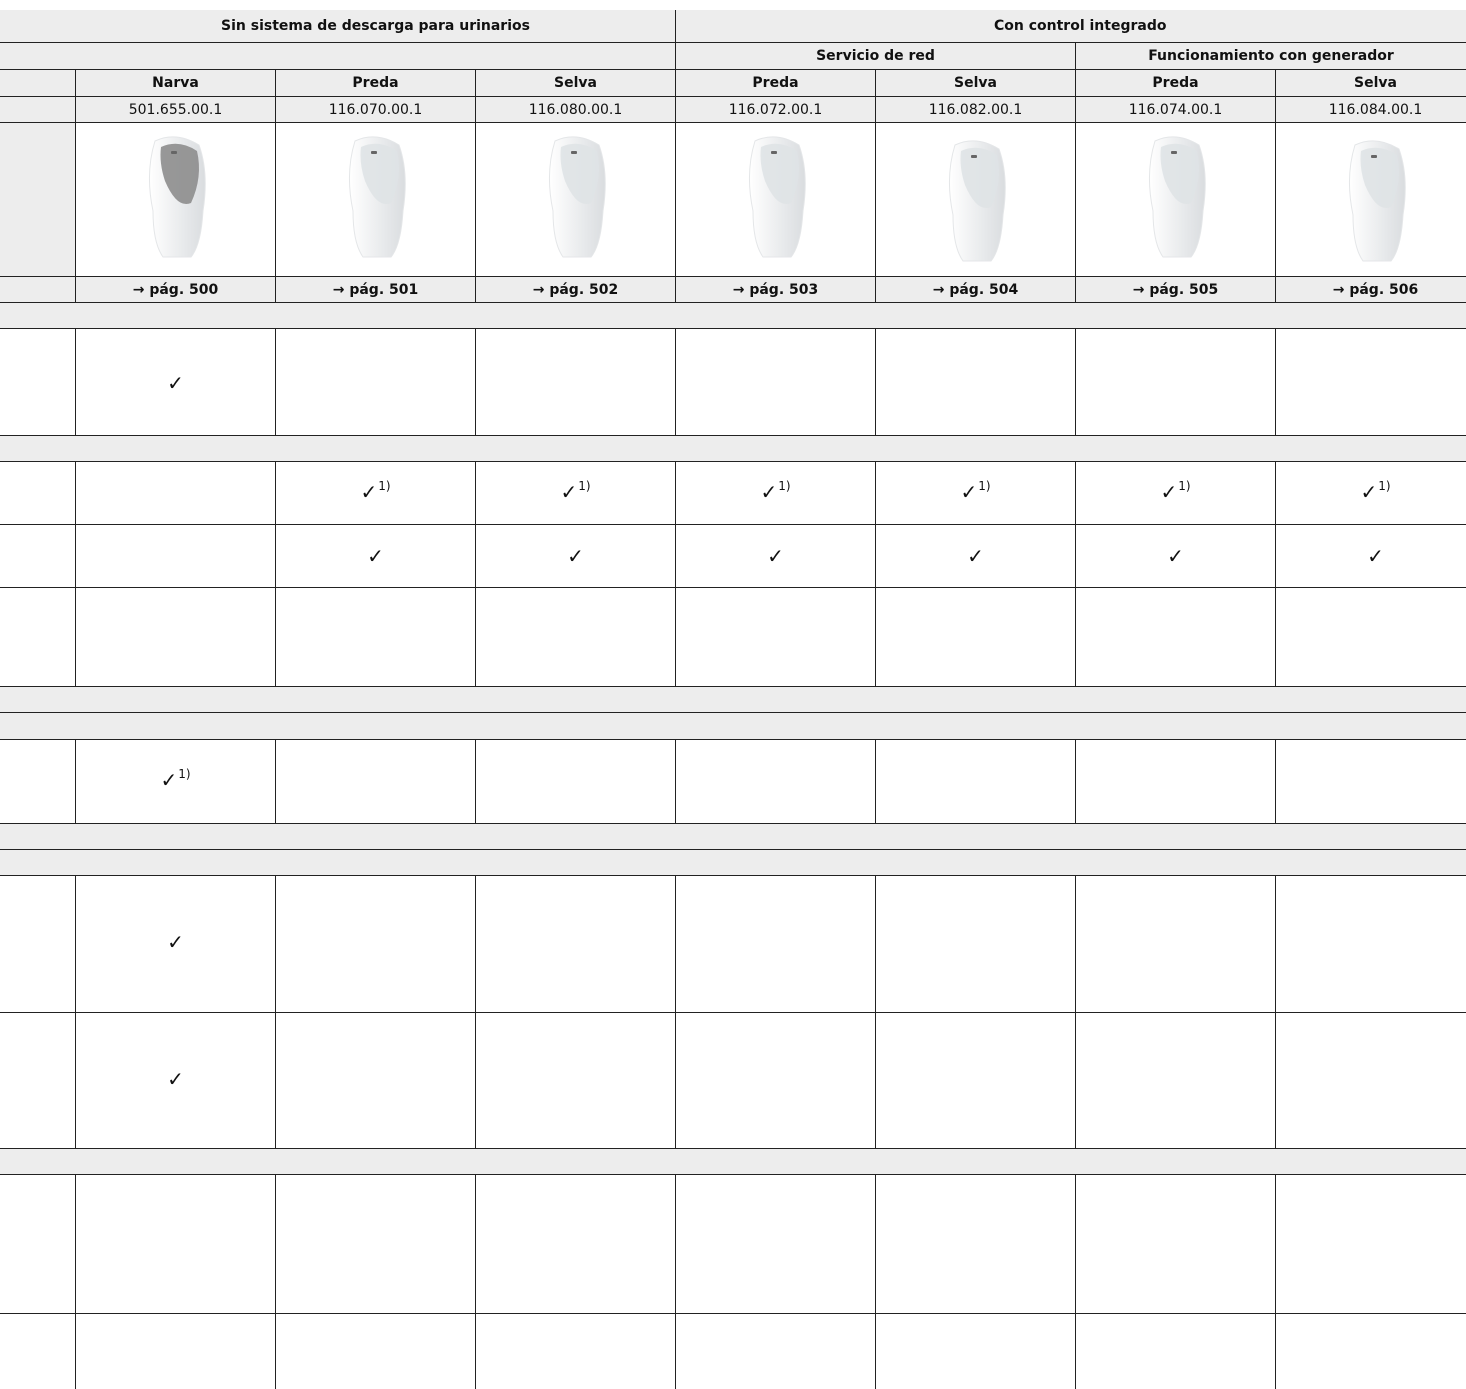 The width and height of the screenshot is (1466, 1389). I want to click on page-reference-link: → pág. 502, so click(575, 289).